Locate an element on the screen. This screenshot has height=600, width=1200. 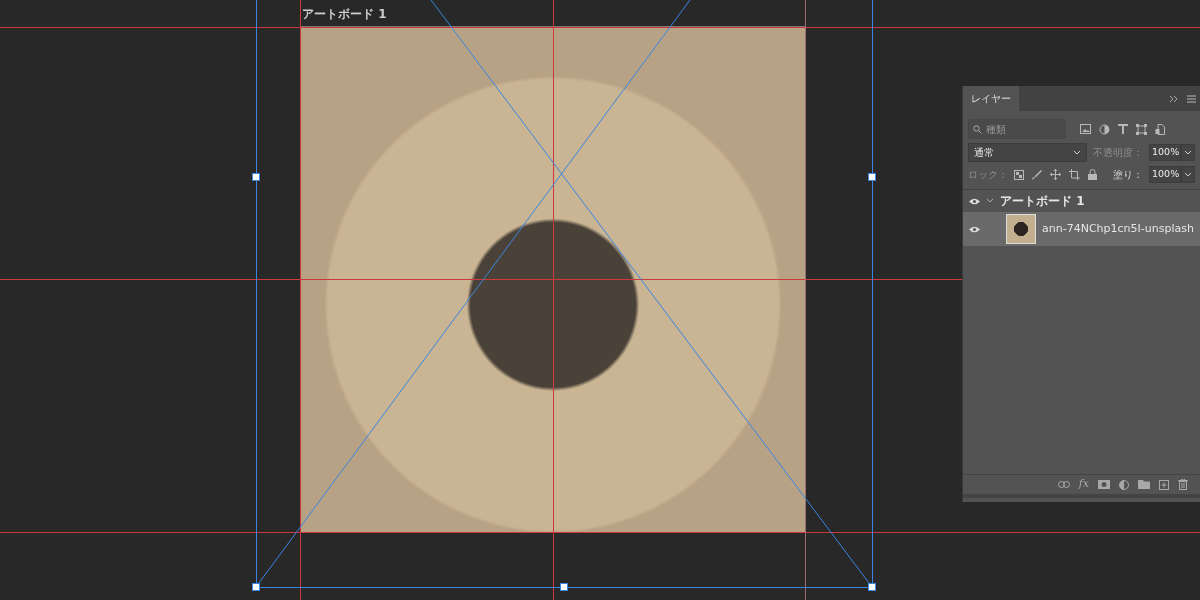
layer-name: アートボード 1 is located at coordinates (1042, 201).